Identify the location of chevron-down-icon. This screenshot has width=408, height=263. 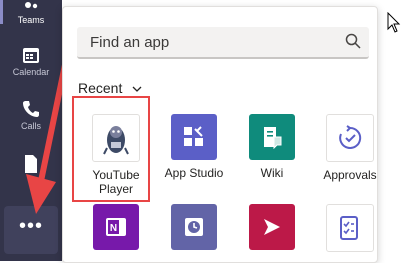
(137, 89).